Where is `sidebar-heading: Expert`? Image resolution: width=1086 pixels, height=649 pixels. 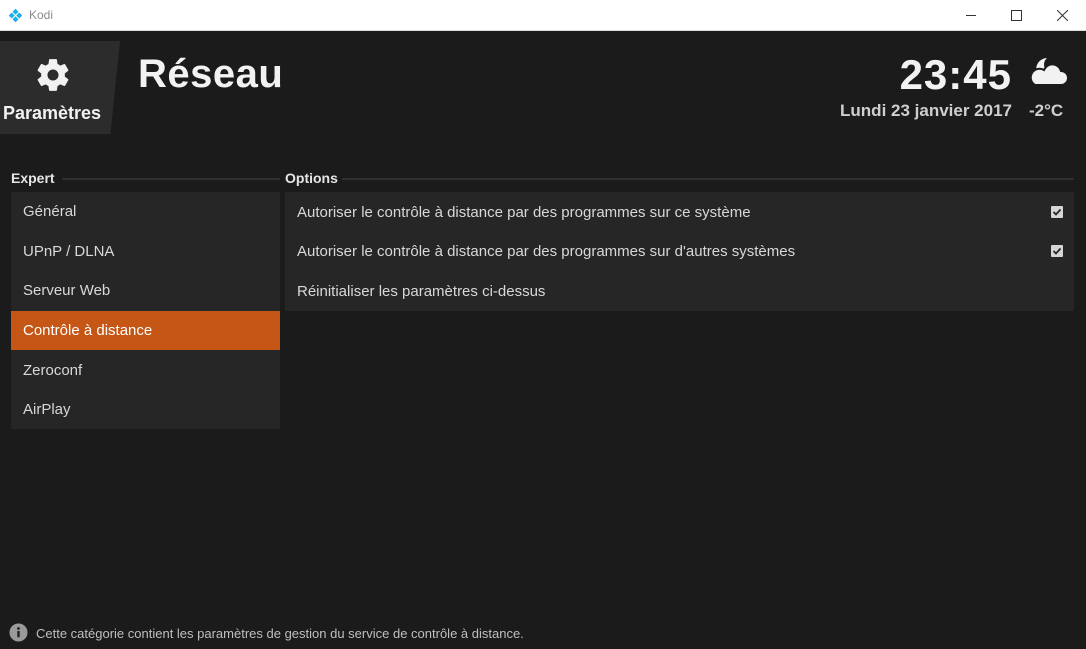
sidebar-heading: Expert is located at coordinates (33, 178).